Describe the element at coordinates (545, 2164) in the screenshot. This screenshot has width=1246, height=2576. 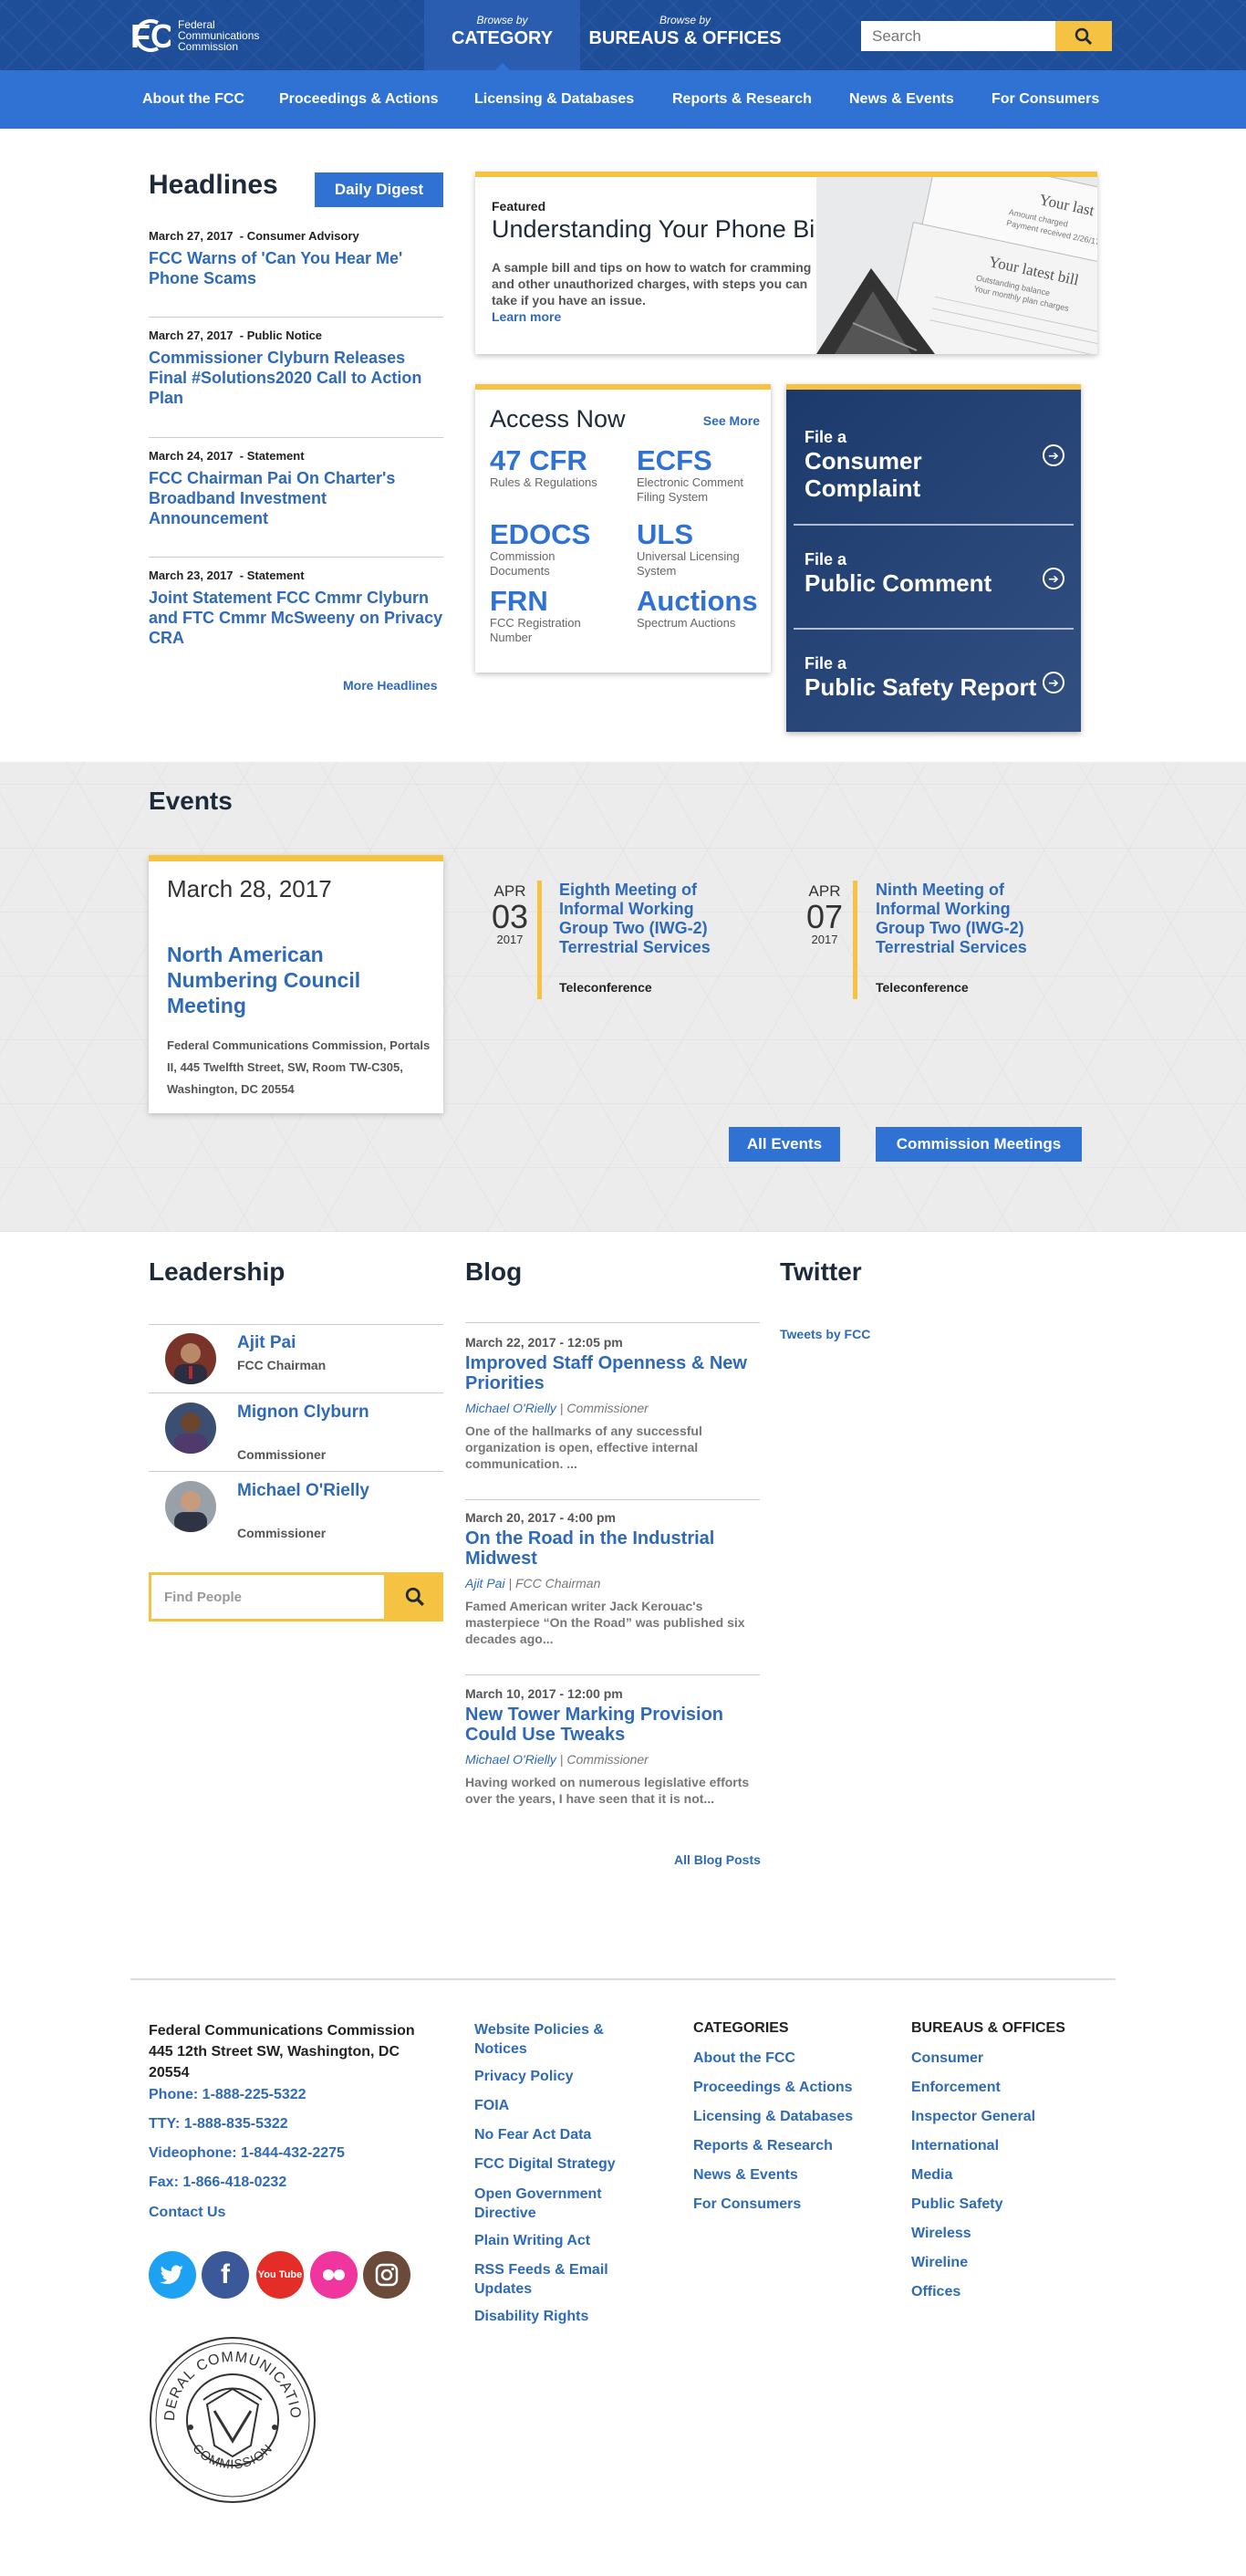
I see `footer-link-digital-strategy: FCC Digital Strategy` at that location.